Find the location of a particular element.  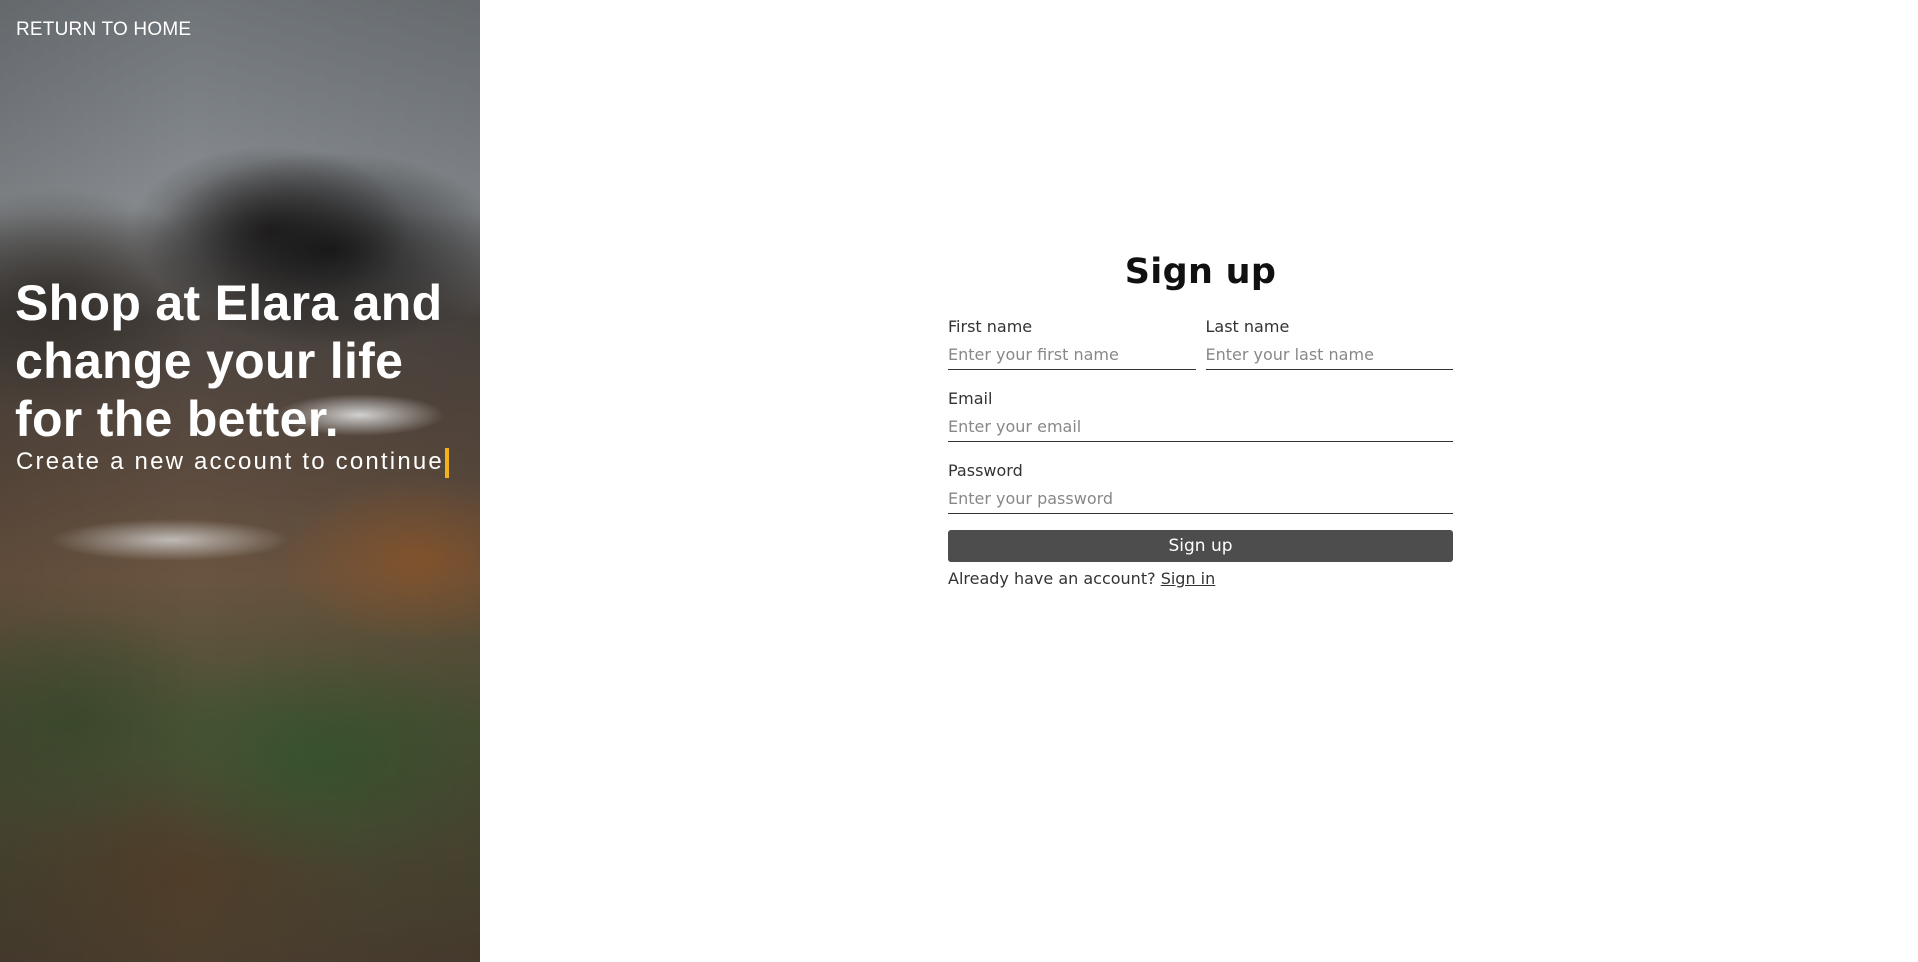

hero-subtitle: Create a new account to continue. is located at coordinates (234, 461).